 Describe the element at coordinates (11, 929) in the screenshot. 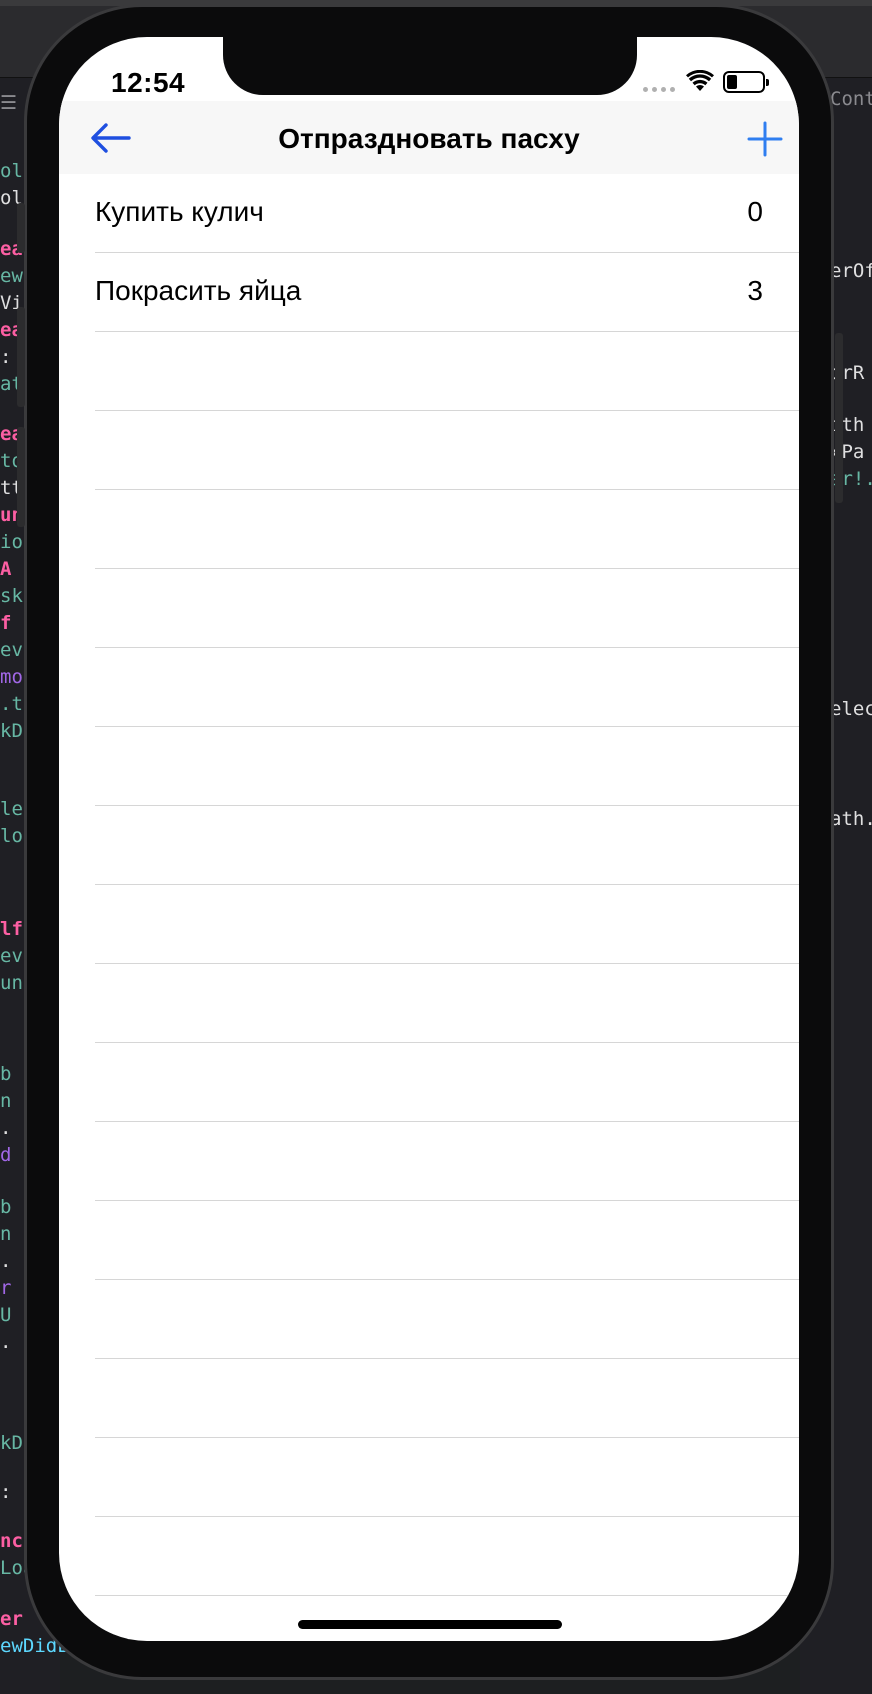

I see `code-fragment: lf` at that location.